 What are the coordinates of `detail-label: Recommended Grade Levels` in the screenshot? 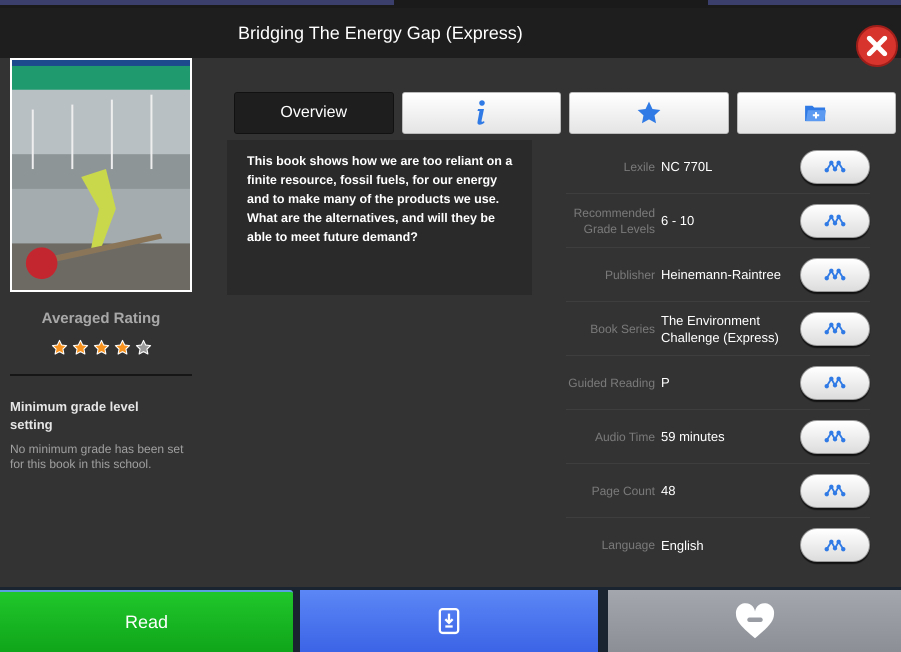 It's located at (613, 220).